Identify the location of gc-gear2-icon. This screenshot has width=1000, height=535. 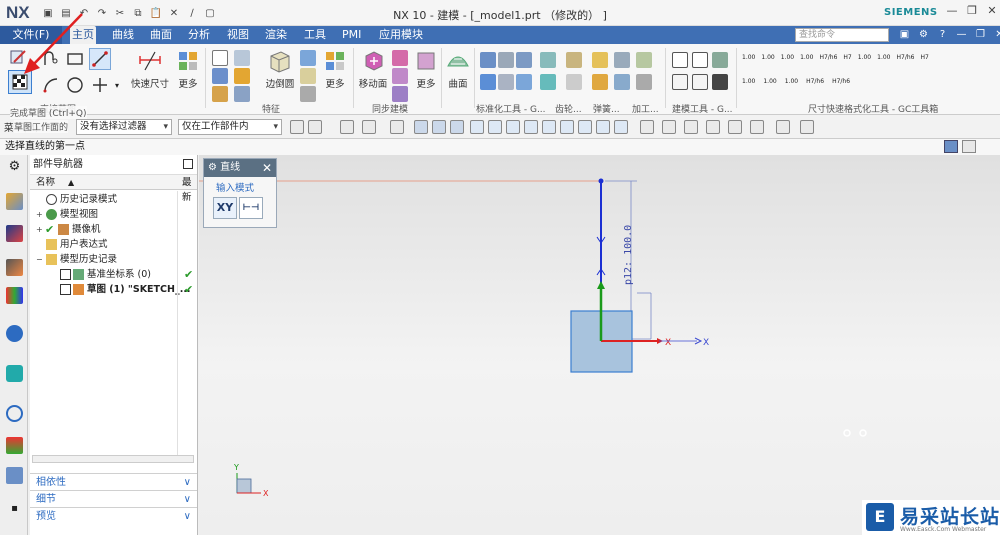
(574, 82).